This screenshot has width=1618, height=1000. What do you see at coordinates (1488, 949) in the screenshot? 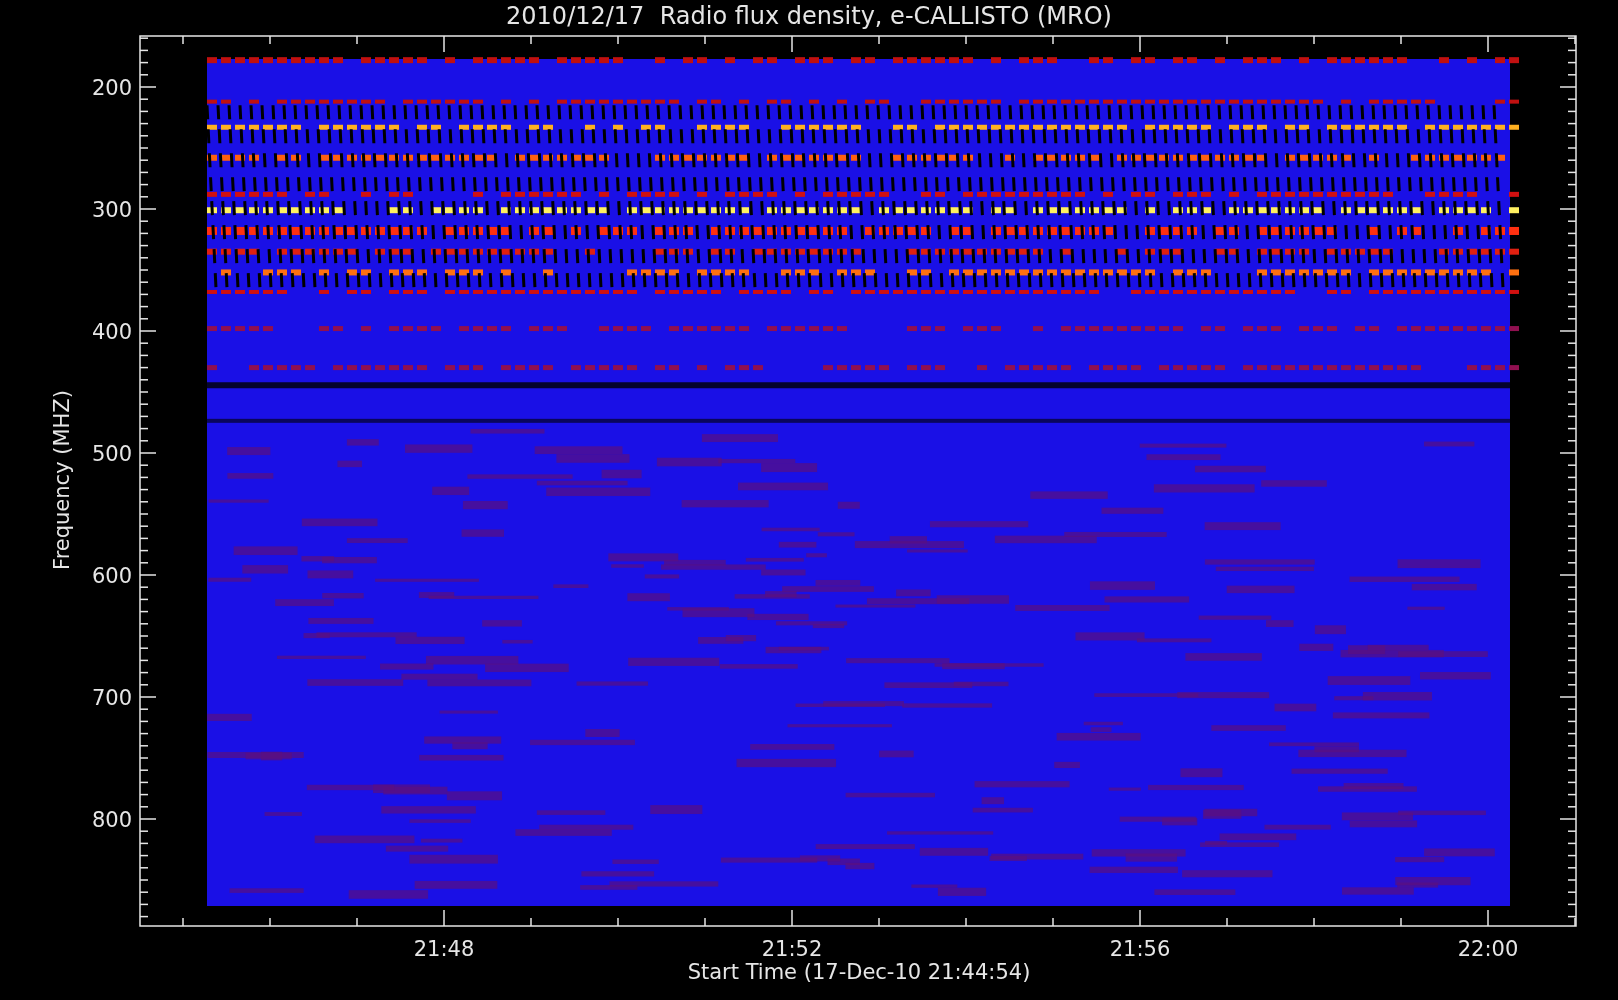
I see `x-tick-label: 22:00` at bounding box center [1488, 949].